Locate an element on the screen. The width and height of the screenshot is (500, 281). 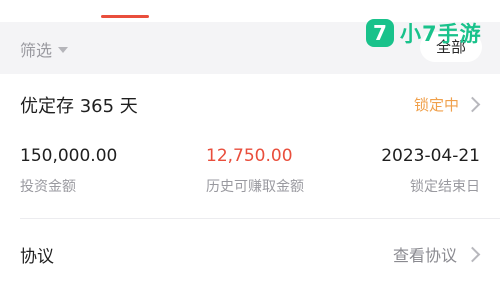
logo-text: 小7手游 is located at coordinates (441, 34).